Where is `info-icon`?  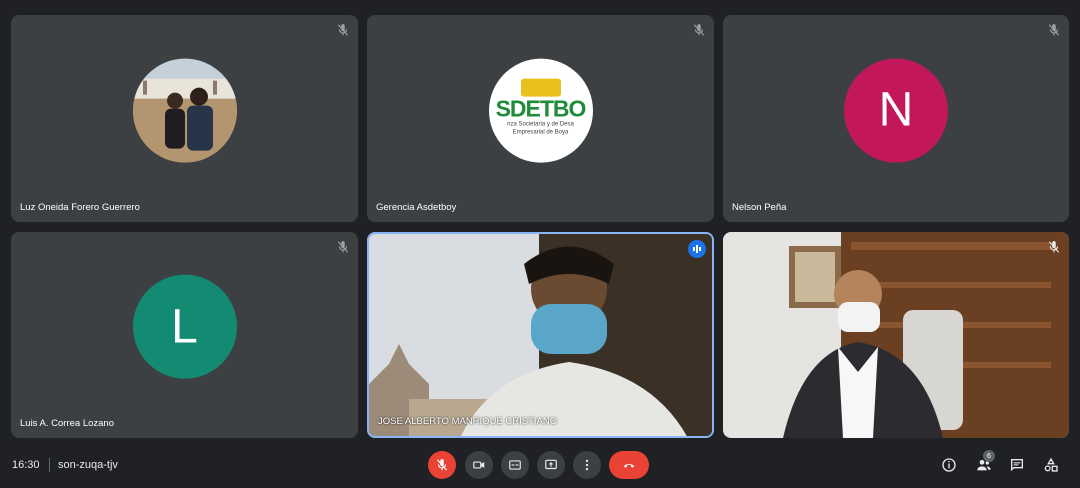 info-icon is located at coordinates (949, 465).